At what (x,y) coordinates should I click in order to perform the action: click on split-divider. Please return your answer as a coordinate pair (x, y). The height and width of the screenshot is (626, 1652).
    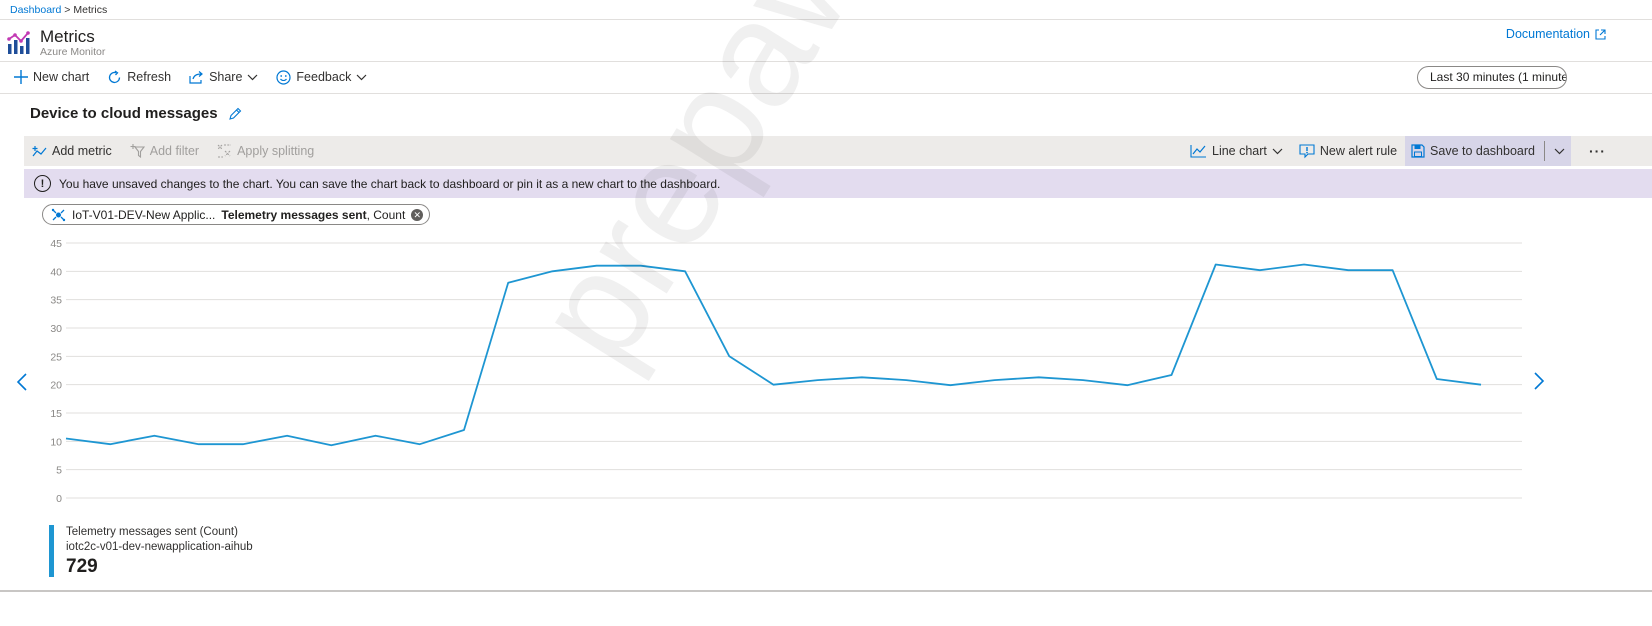
    Looking at the image, I should click on (1544, 151).